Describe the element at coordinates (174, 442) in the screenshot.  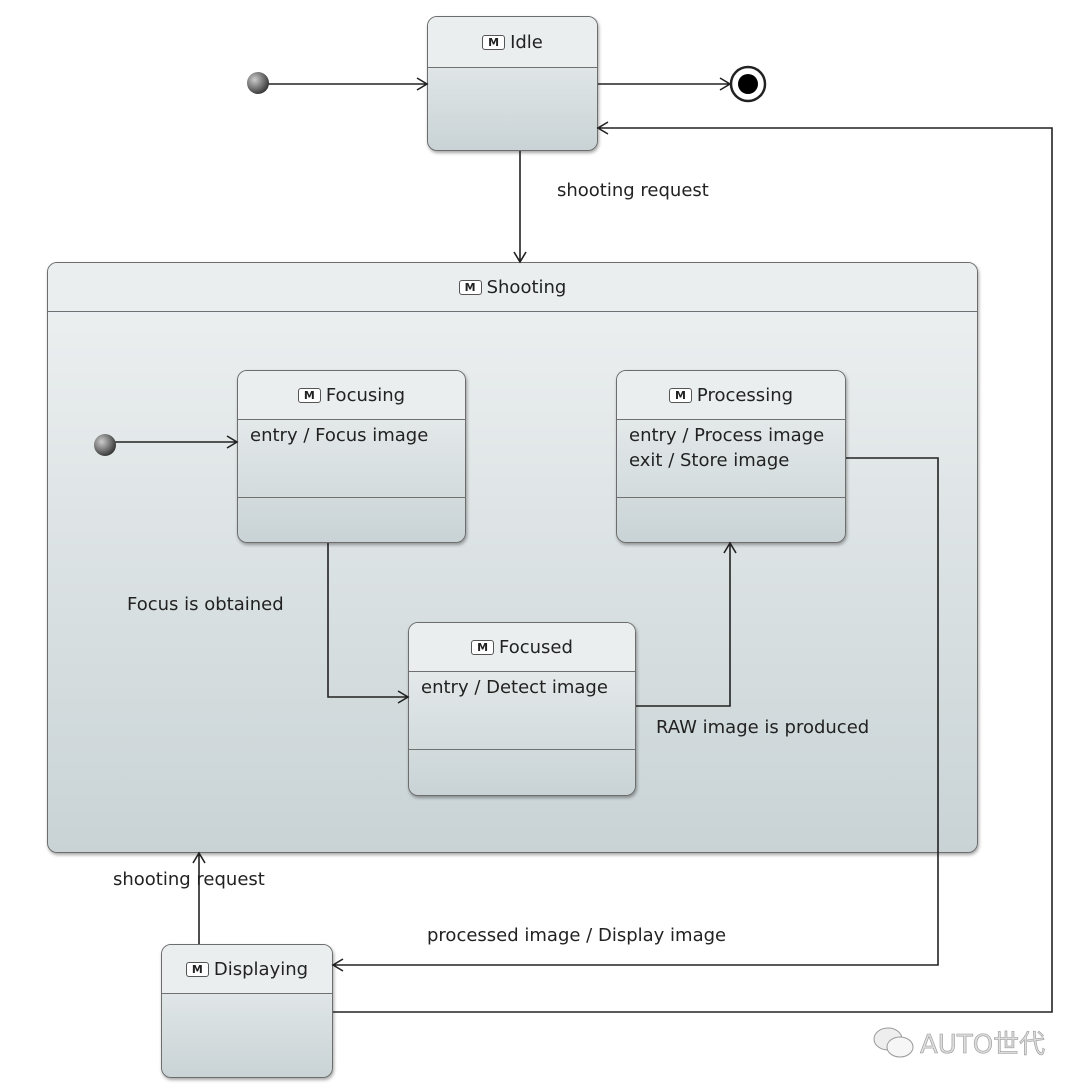
I see `transition-initial-to-focusing` at that location.